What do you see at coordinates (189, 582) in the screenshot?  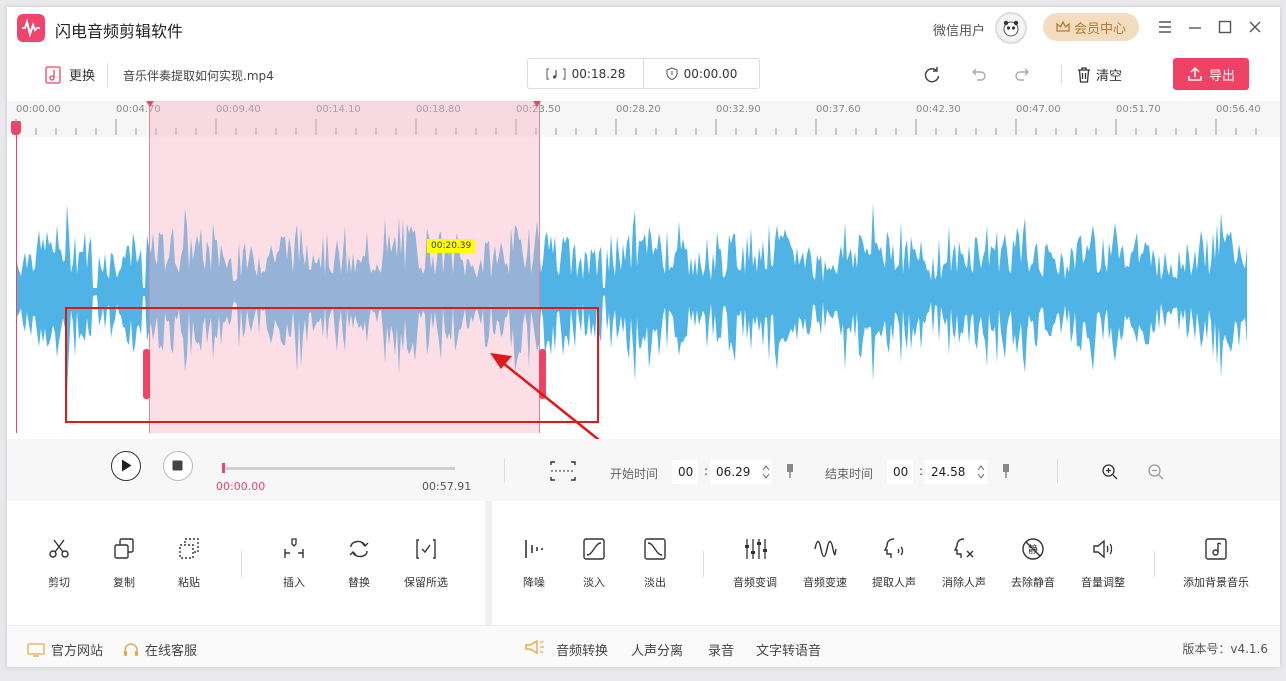 I see `tool-label: 粘贴` at bounding box center [189, 582].